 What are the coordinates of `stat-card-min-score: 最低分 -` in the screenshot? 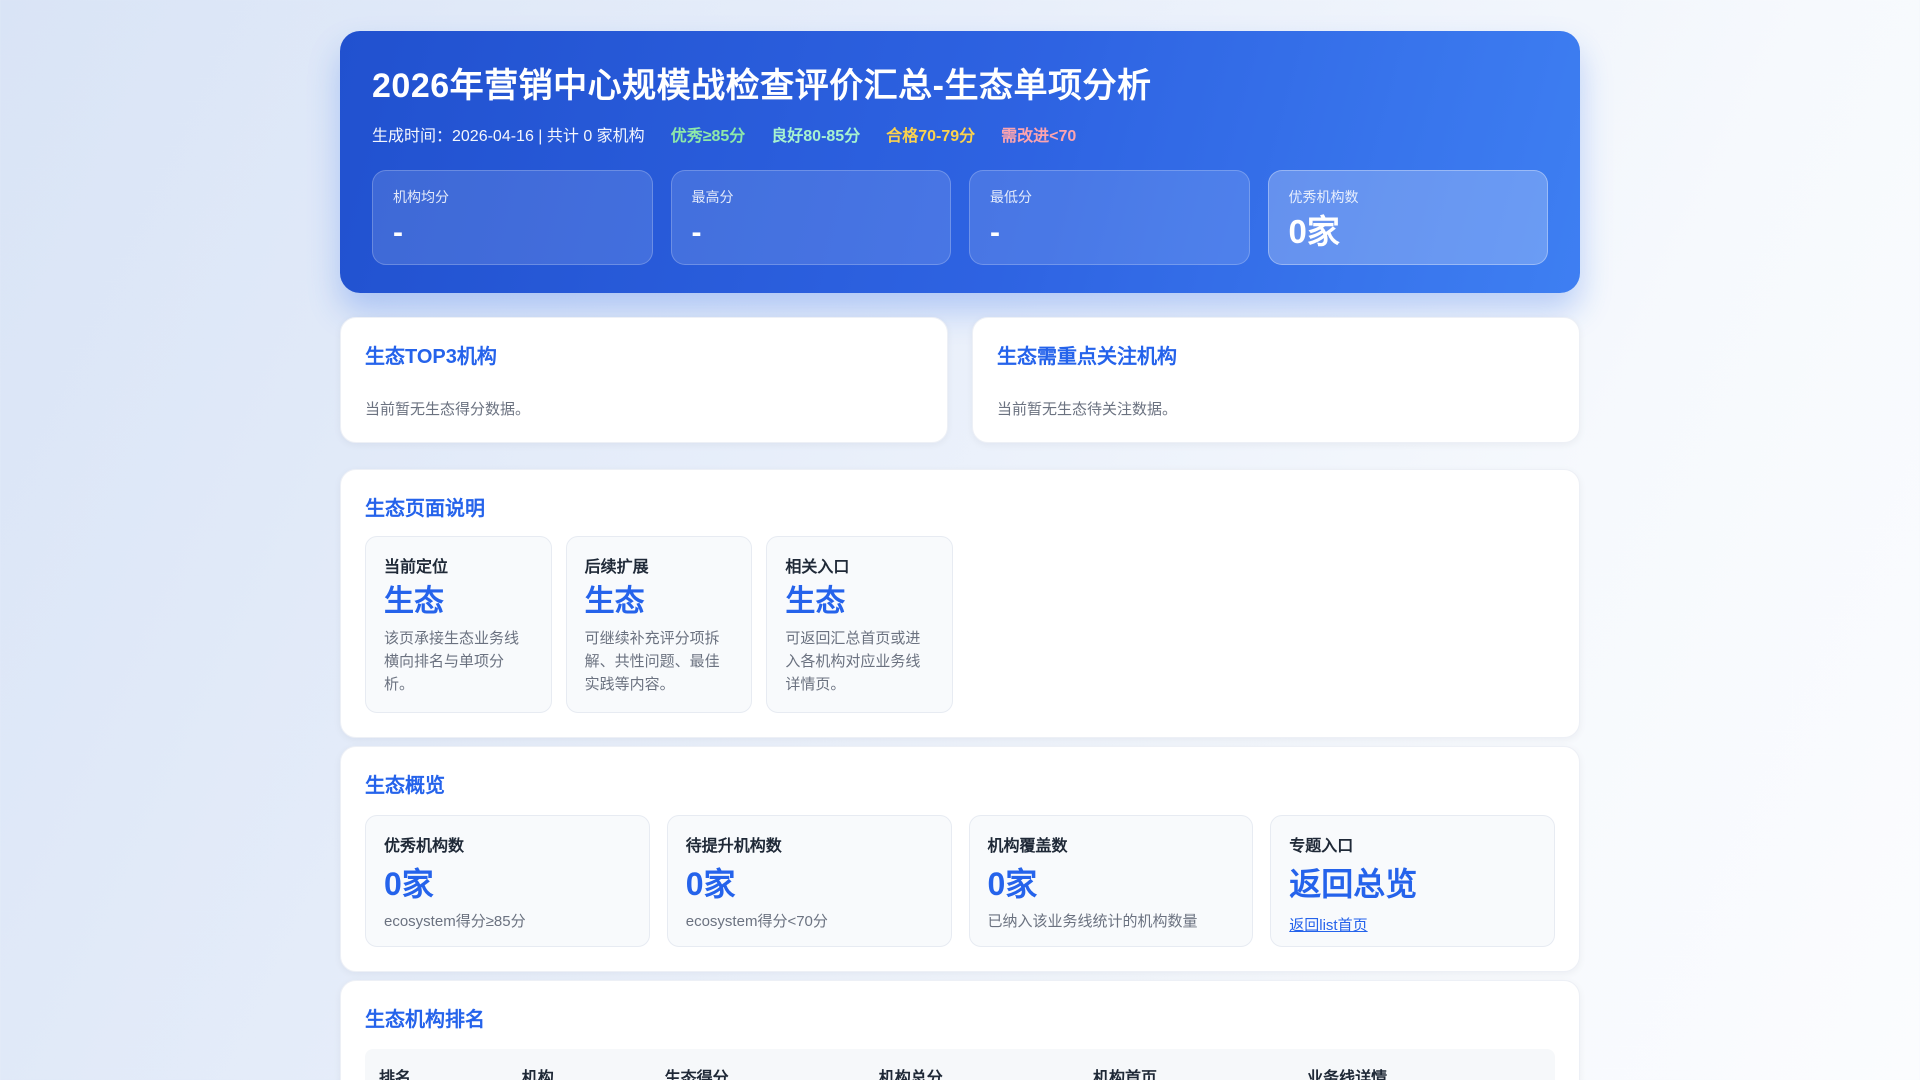 It's located at (1109, 217).